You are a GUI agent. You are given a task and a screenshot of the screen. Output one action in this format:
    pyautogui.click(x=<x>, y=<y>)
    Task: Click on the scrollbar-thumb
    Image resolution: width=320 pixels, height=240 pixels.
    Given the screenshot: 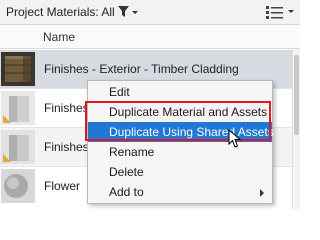 What is the action you would take?
    pyautogui.click(x=296, y=95)
    